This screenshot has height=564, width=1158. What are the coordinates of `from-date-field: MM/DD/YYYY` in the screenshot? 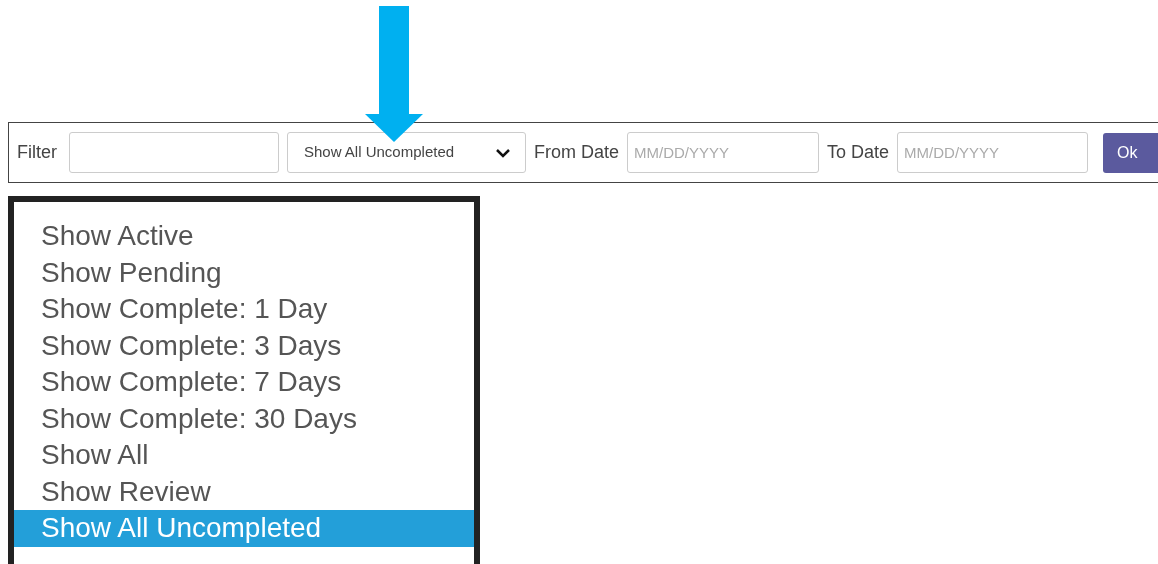 It's located at (723, 152).